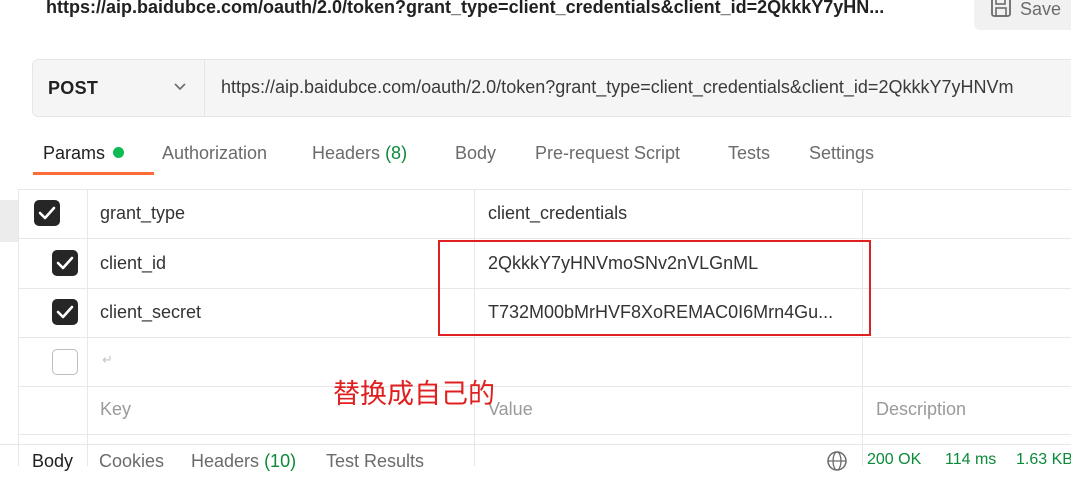  I want to click on tab-headers-label: Headers, so click(346, 153).